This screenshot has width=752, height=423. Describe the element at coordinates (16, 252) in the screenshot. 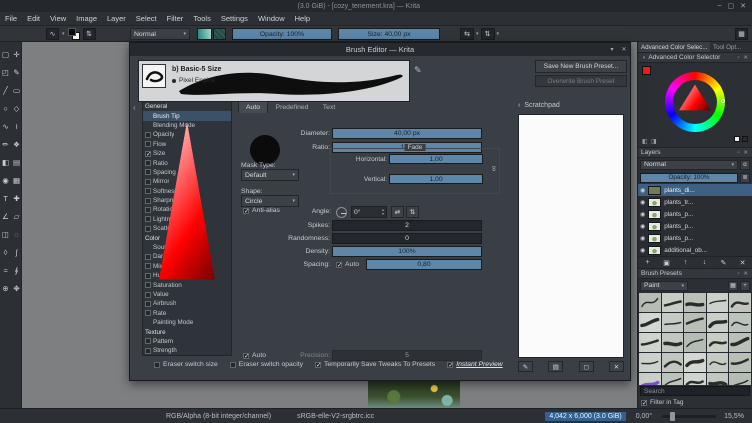

I see `tool-freehand-selection-icon: ∫` at that location.